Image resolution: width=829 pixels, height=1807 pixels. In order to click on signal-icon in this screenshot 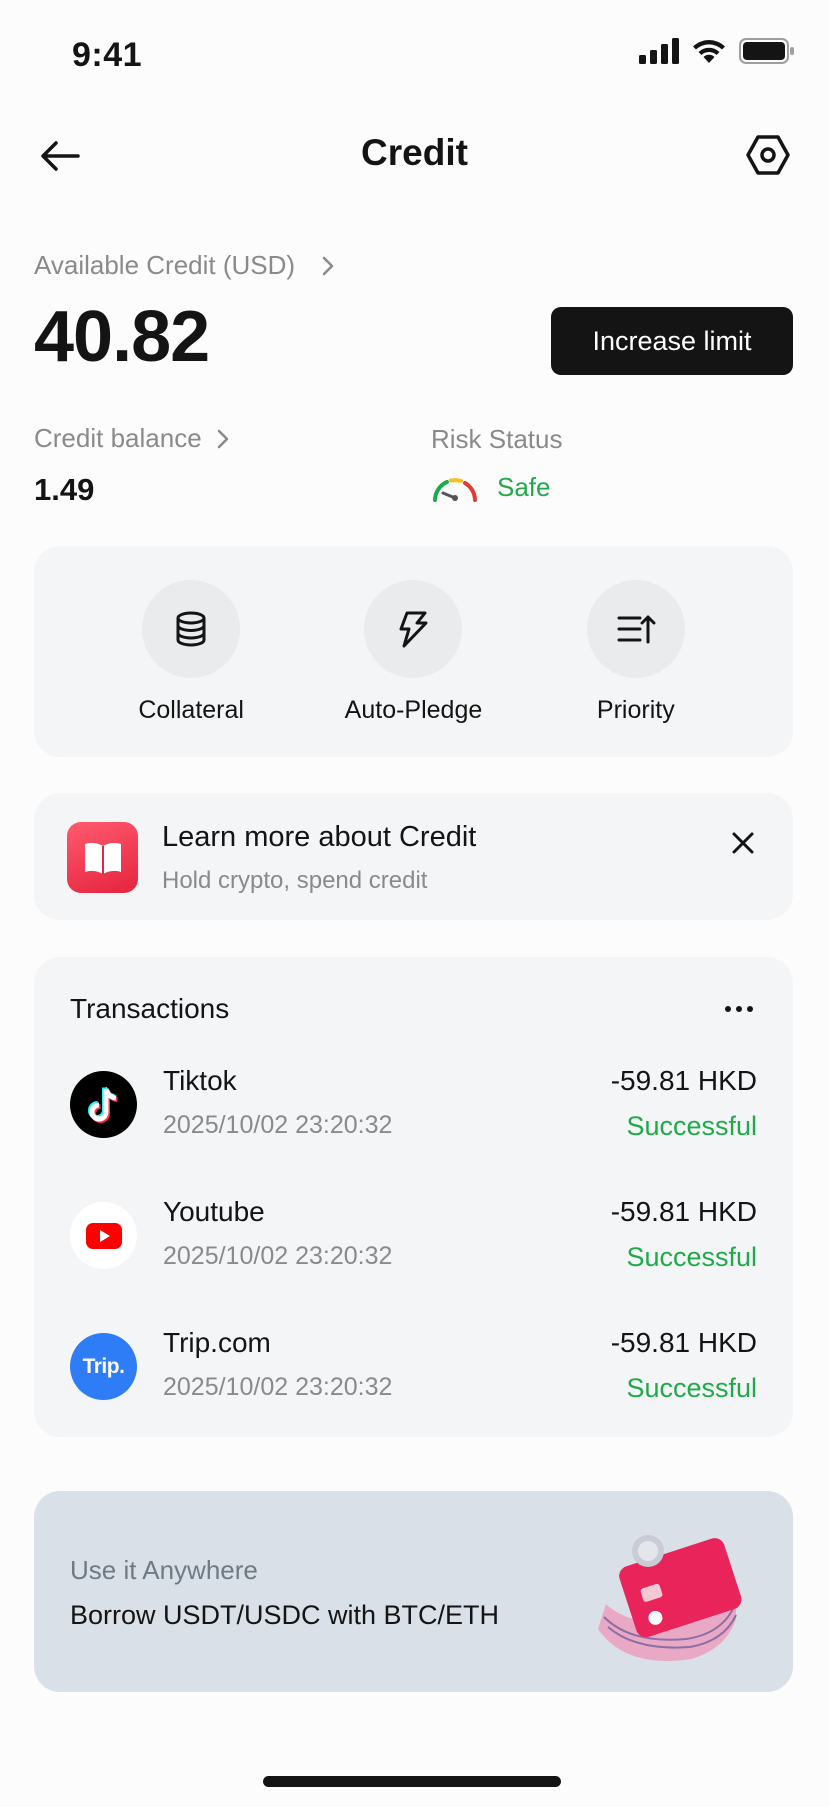, I will do `click(659, 51)`.